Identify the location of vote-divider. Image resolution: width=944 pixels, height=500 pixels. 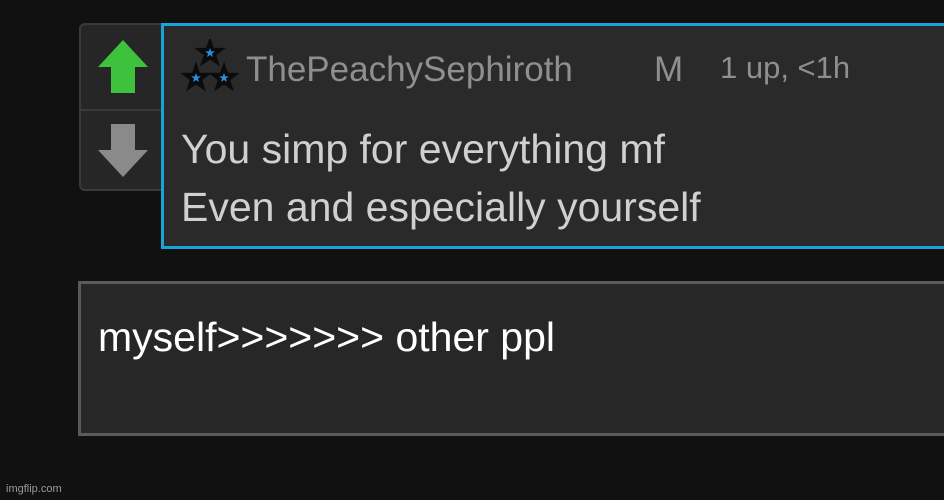
(123, 110).